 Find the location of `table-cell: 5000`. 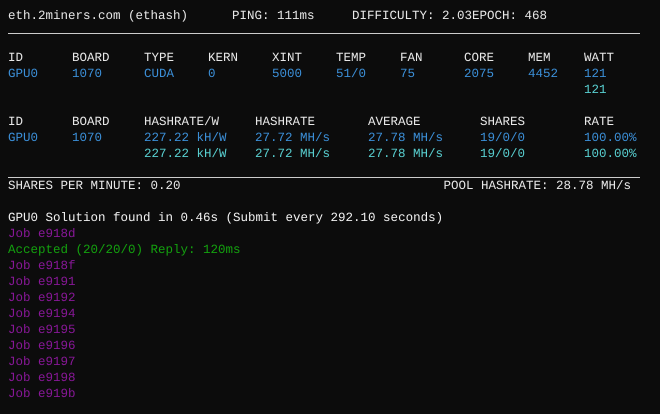

table-cell: 5000 is located at coordinates (287, 74).